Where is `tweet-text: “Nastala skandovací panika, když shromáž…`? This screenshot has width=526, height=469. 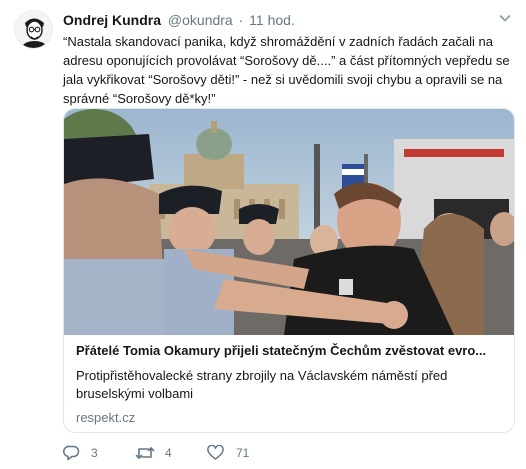
tweet-text: “Nastala skandovací panika, když shromáž… is located at coordinates (286, 70).